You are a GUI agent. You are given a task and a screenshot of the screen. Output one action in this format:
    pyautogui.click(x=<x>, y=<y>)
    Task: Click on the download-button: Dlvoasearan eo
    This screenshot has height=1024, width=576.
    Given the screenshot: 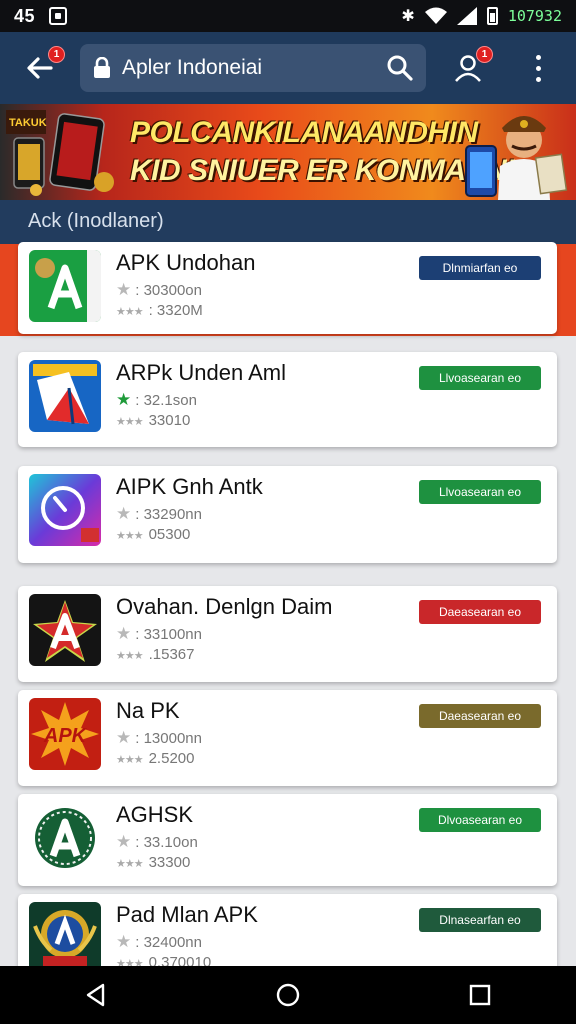 What is the action you would take?
    pyautogui.click(x=480, y=820)
    